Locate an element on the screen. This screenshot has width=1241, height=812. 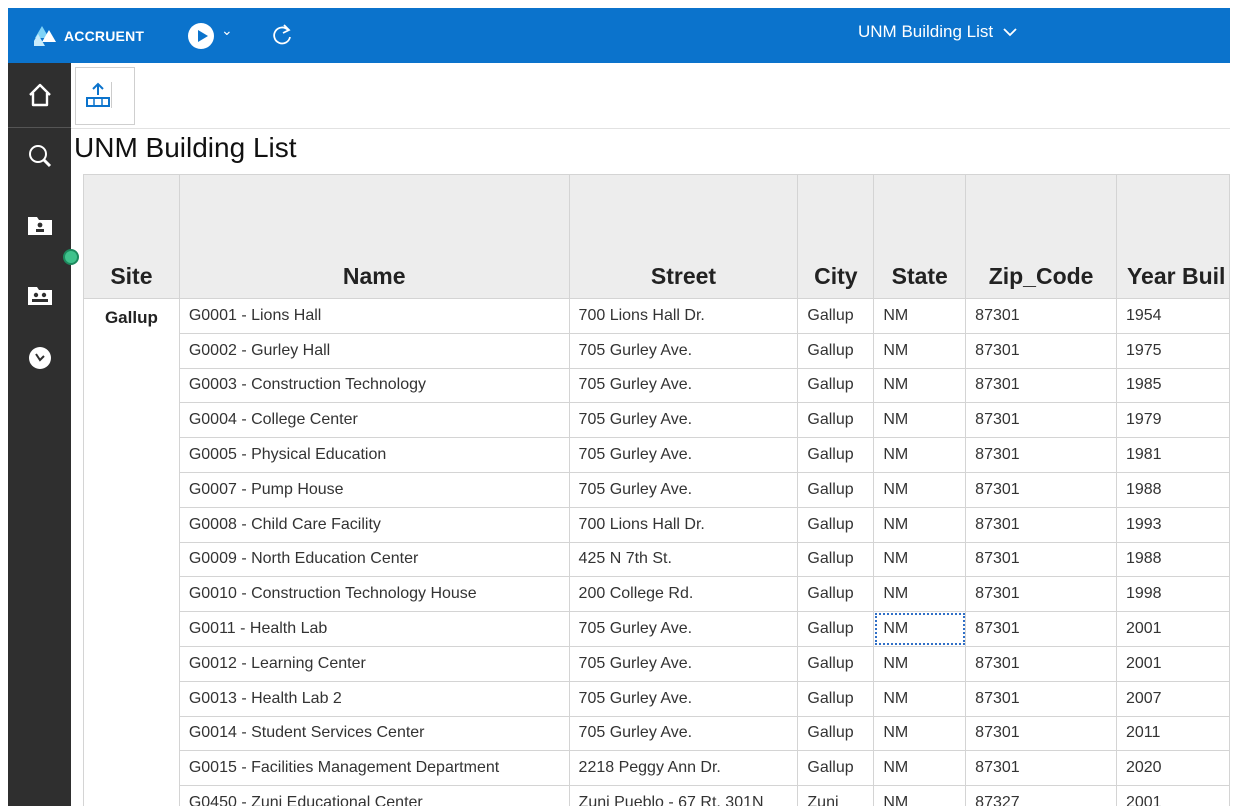
cell-name: G0012 - Learning Center is located at coordinates (374, 663).